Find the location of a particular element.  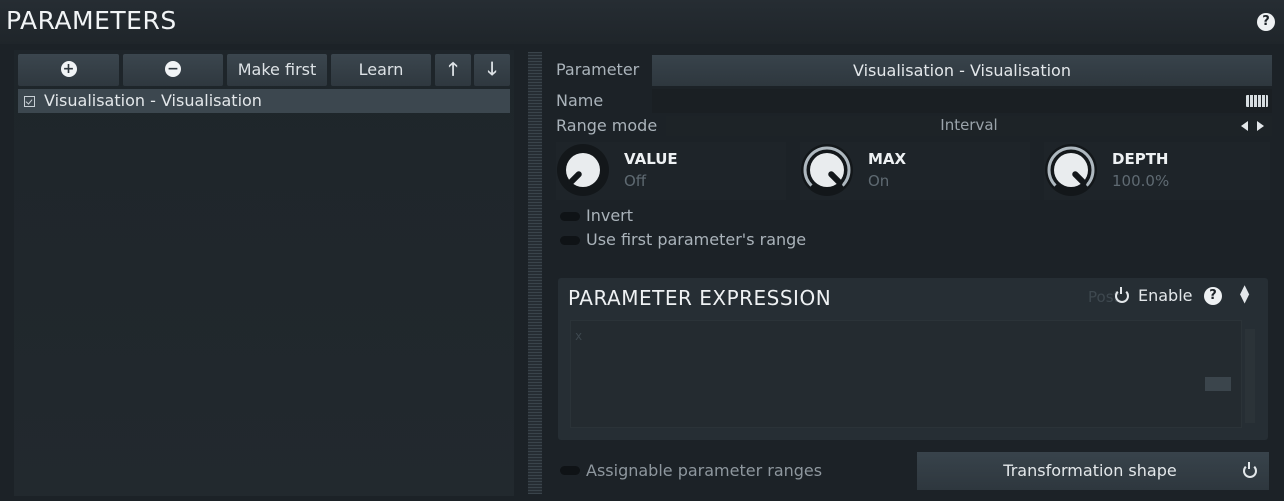

expression-title: PARAMETER EXPRESSION is located at coordinates (700, 298).